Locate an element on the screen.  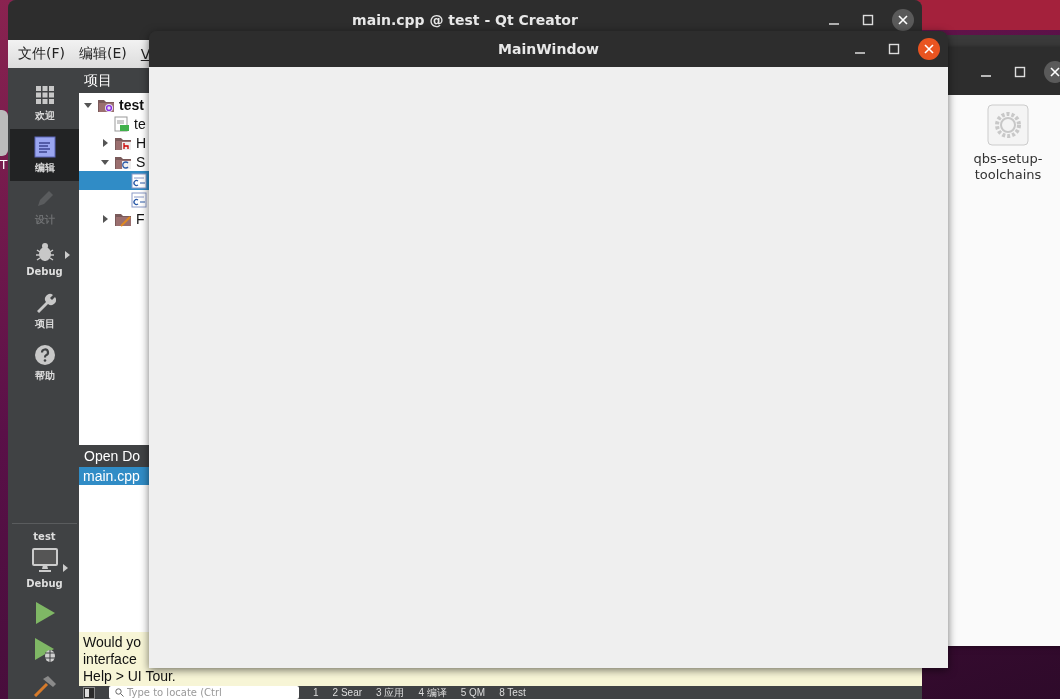
mode-button: 欢迎 is located at coordinates (44, 103).